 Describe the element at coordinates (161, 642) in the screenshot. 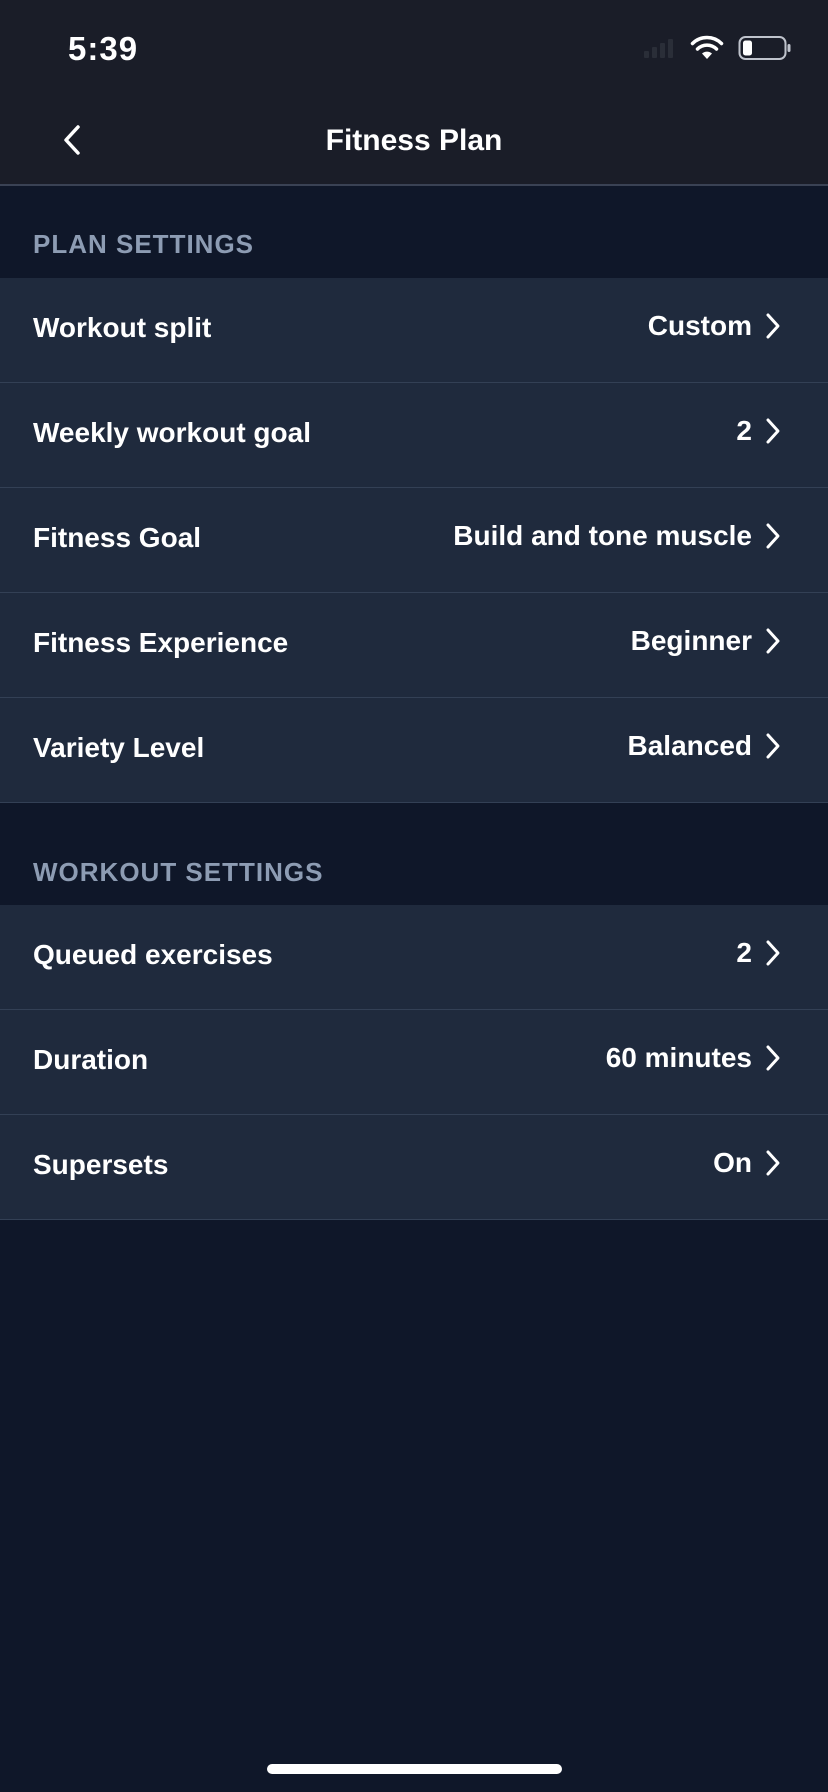

I see `row-label: Fitness Experience` at that location.